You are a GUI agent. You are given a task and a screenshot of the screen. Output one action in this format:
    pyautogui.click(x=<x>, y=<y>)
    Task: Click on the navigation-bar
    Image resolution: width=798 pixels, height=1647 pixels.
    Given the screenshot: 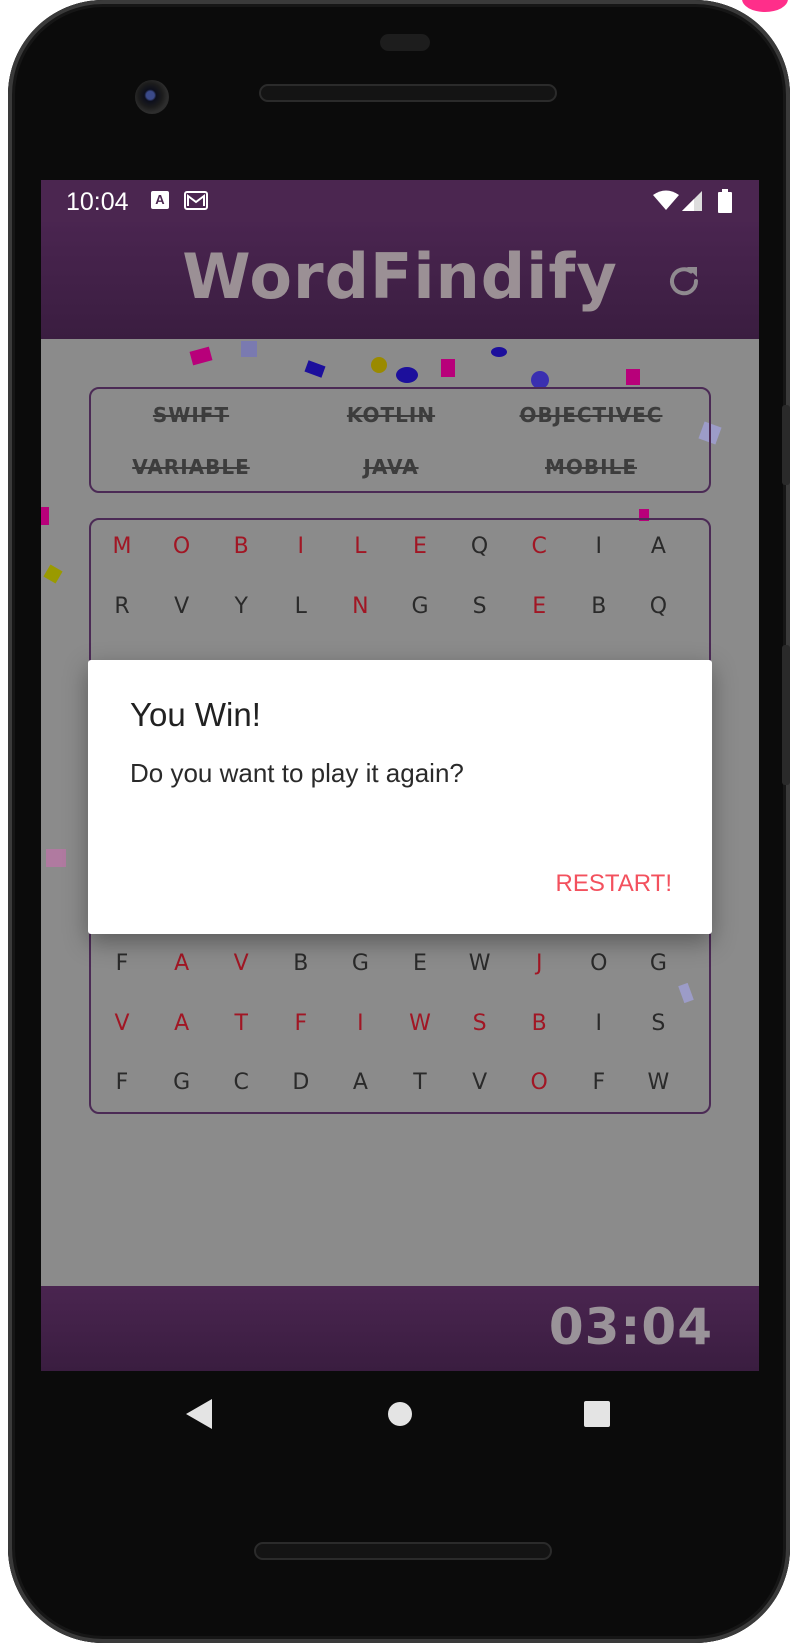 What is the action you would take?
    pyautogui.click(x=400, y=1413)
    